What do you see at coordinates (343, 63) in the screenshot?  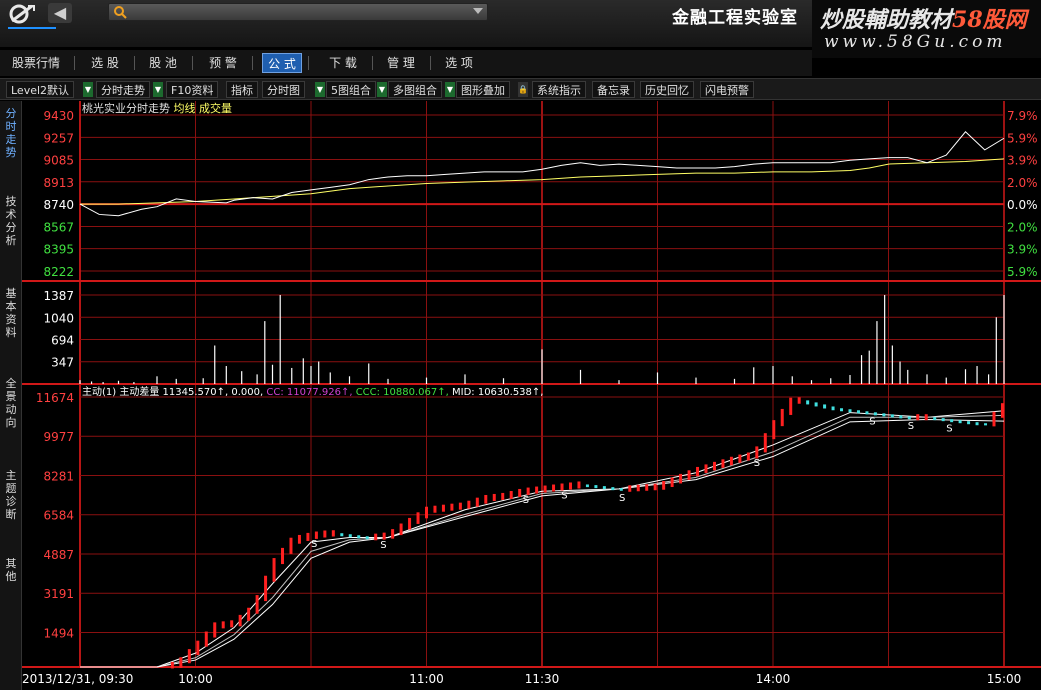 I see `main-menu-item: 下 载` at bounding box center [343, 63].